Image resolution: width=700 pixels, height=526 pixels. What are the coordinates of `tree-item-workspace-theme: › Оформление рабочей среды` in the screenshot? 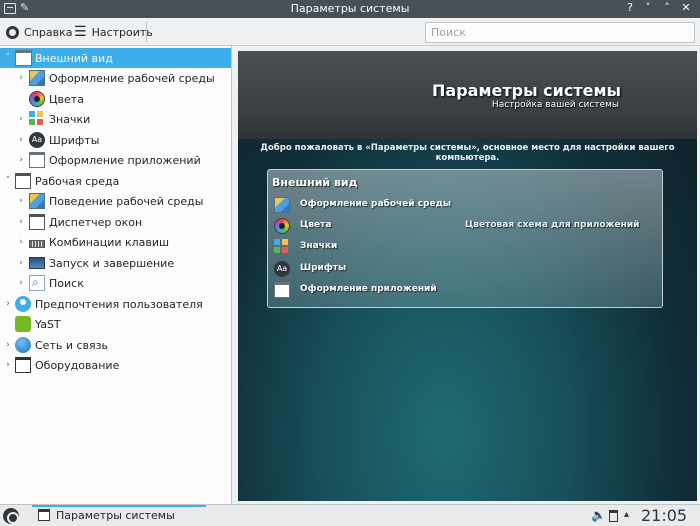 It's located at (115, 78).